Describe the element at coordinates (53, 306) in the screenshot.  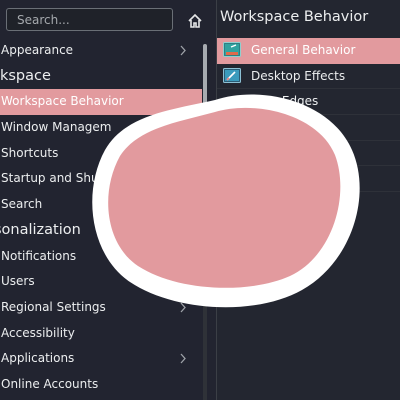
I see `sidebar-item-label: Regional Settings` at that location.